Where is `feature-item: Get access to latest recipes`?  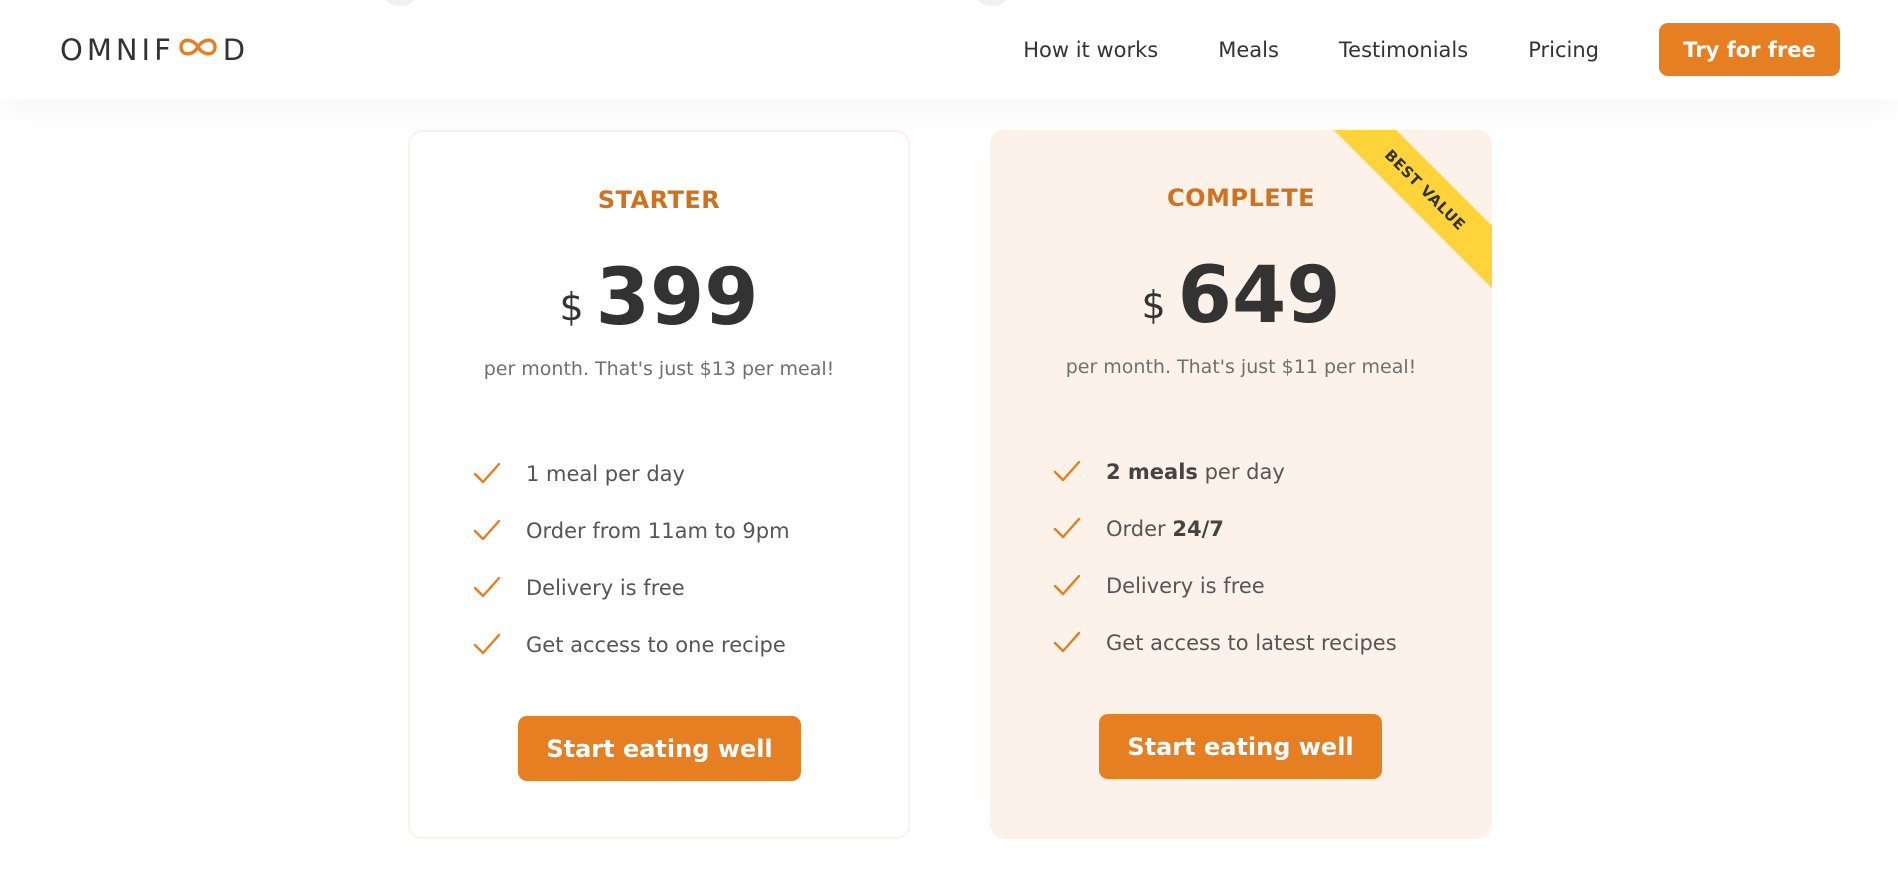 feature-item: Get access to latest recipes is located at coordinates (1224, 642).